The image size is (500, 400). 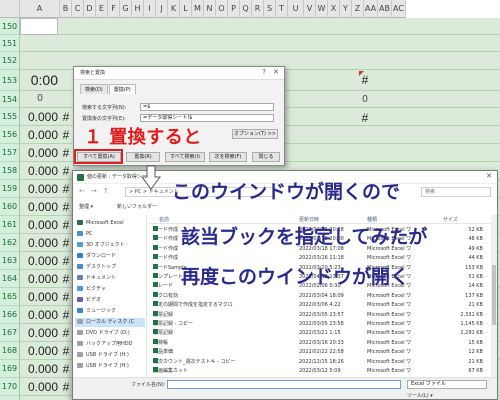 I want to click on row-header: 165, so click(x=10, y=297).